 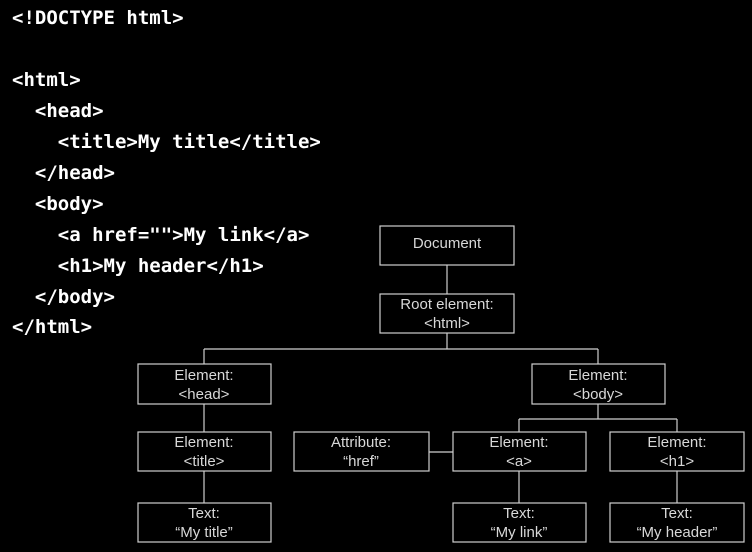 I want to click on node-href-label: Attribute:, so click(x=361, y=442).